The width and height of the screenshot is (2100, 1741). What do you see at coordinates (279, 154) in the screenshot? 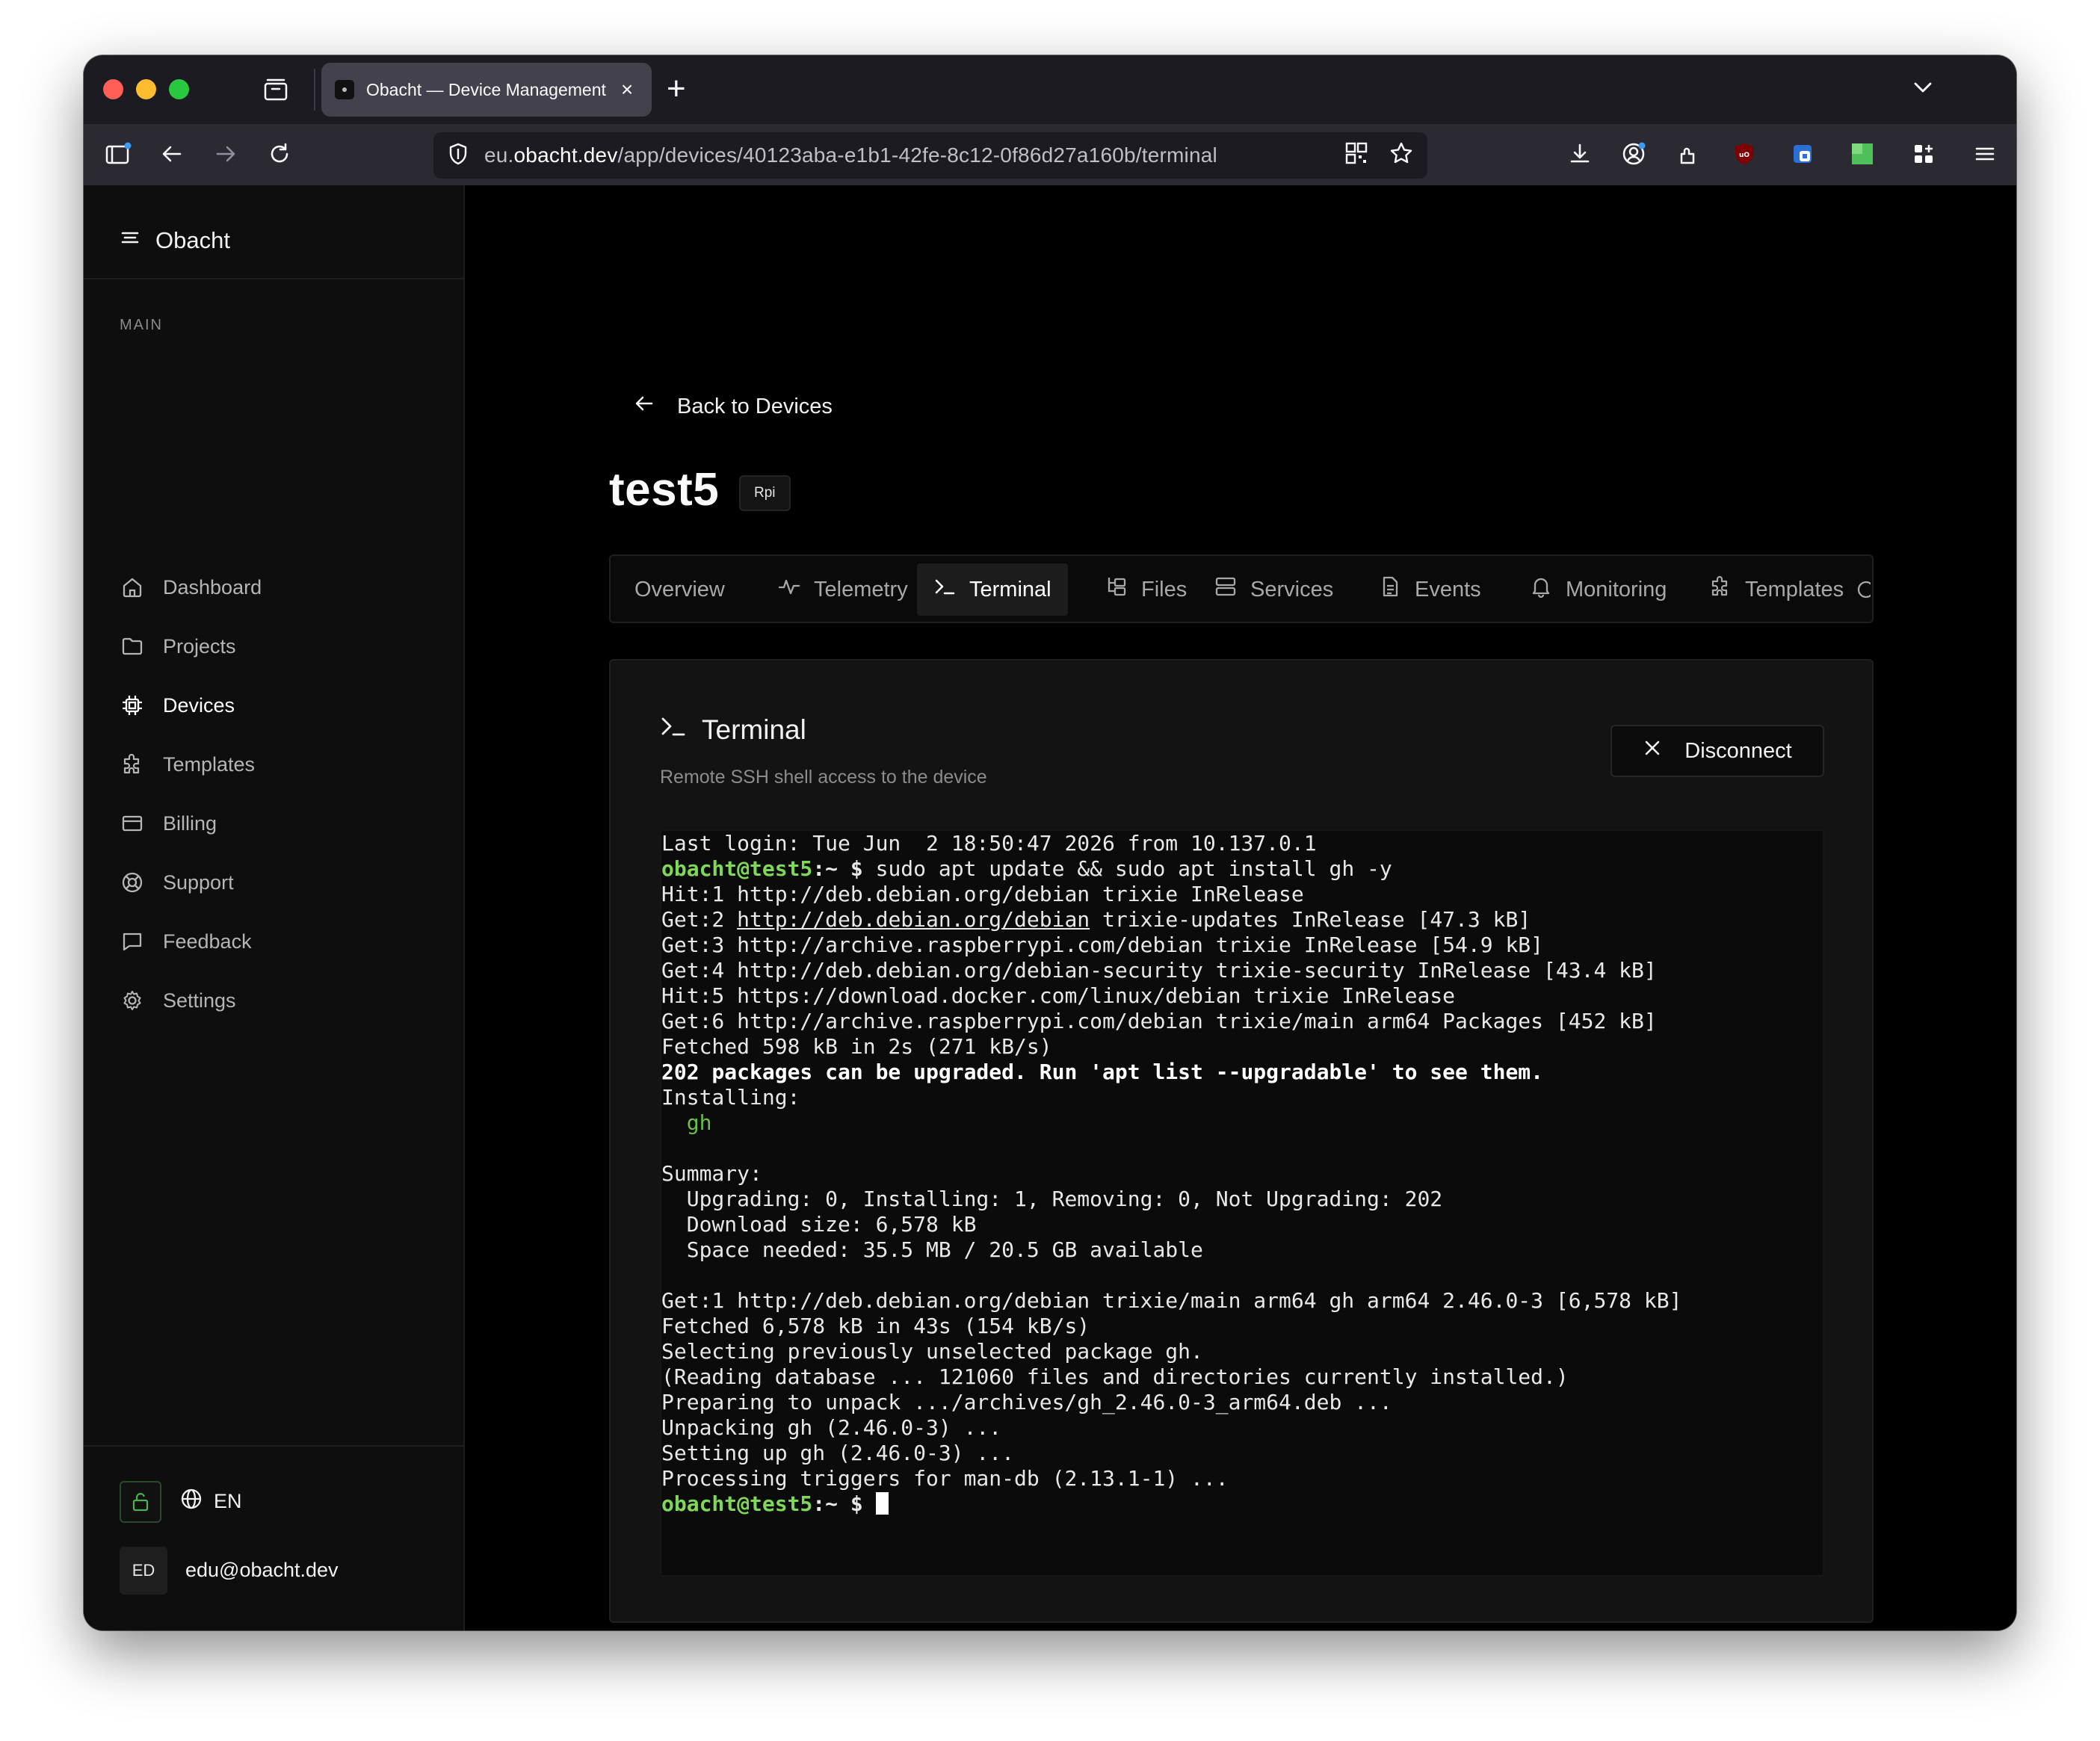
I see `reload-icon` at bounding box center [279, 154].